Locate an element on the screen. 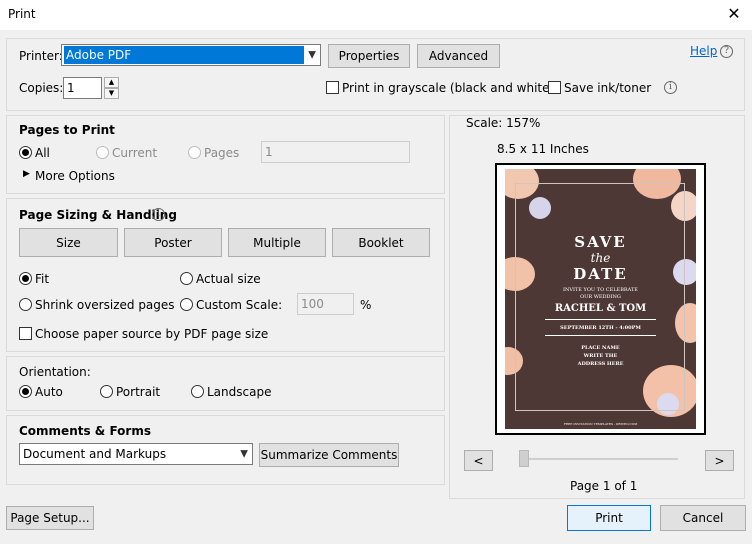  printer-label: Printer: is located at coordinates (41, 56).